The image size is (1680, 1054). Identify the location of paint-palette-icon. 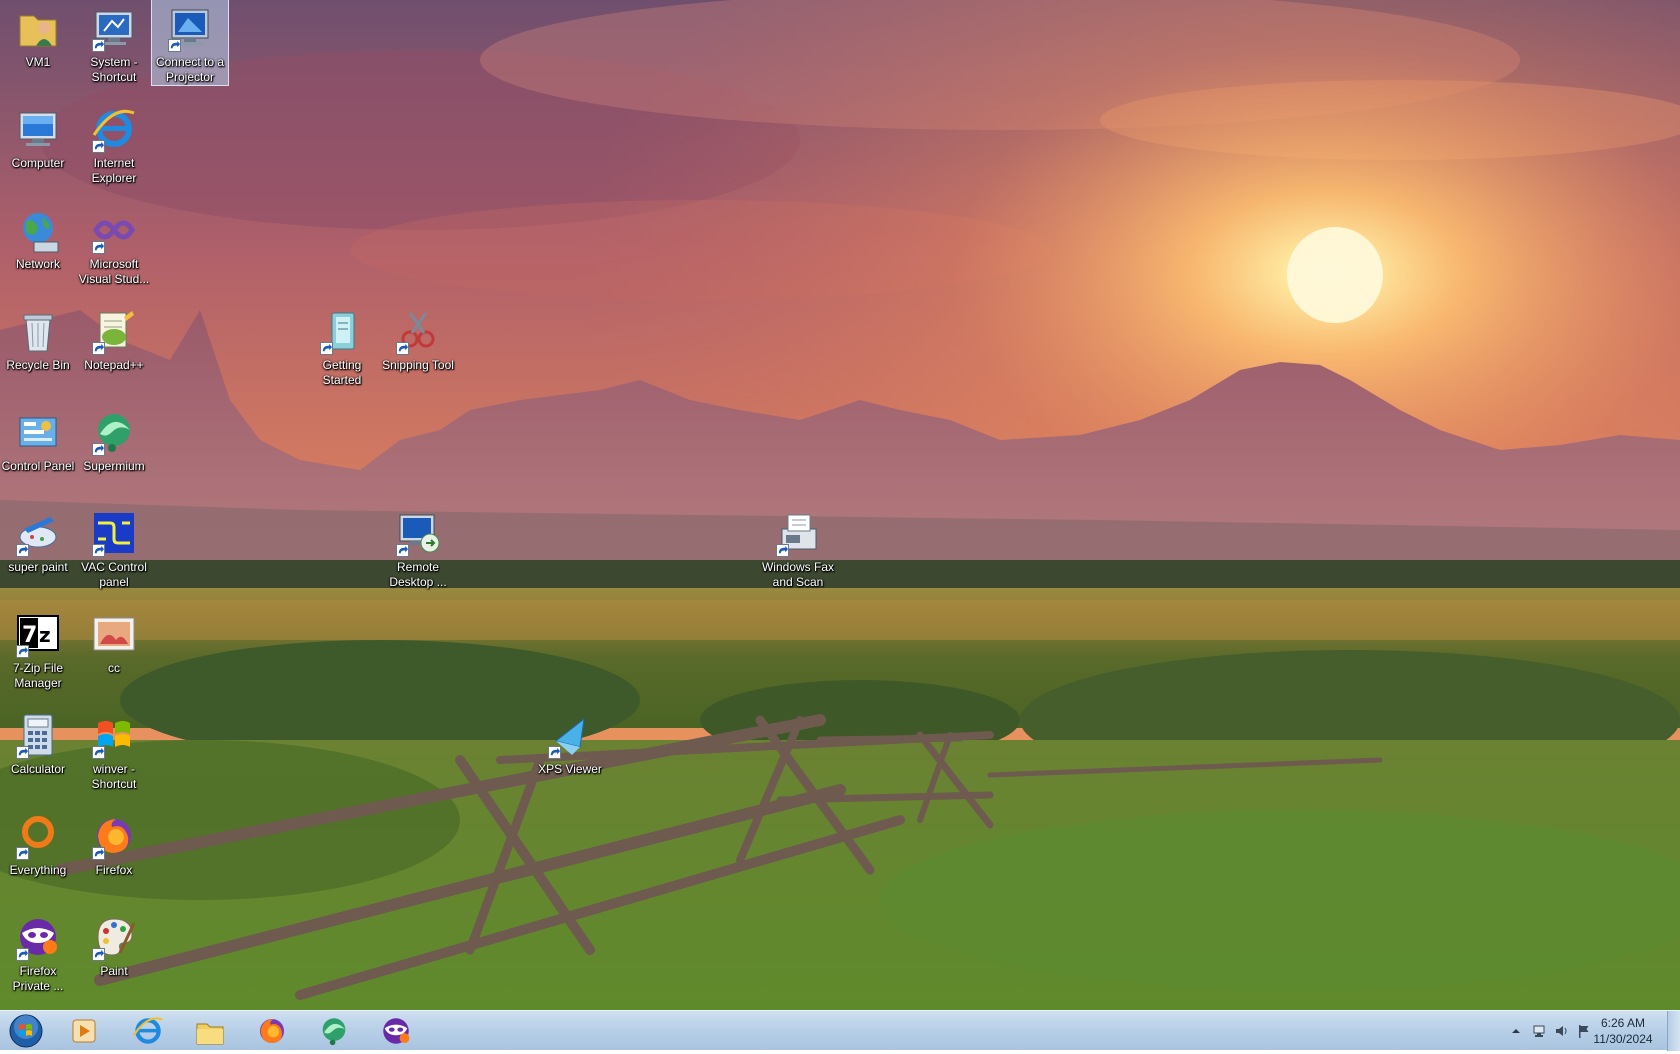
(114, 937).